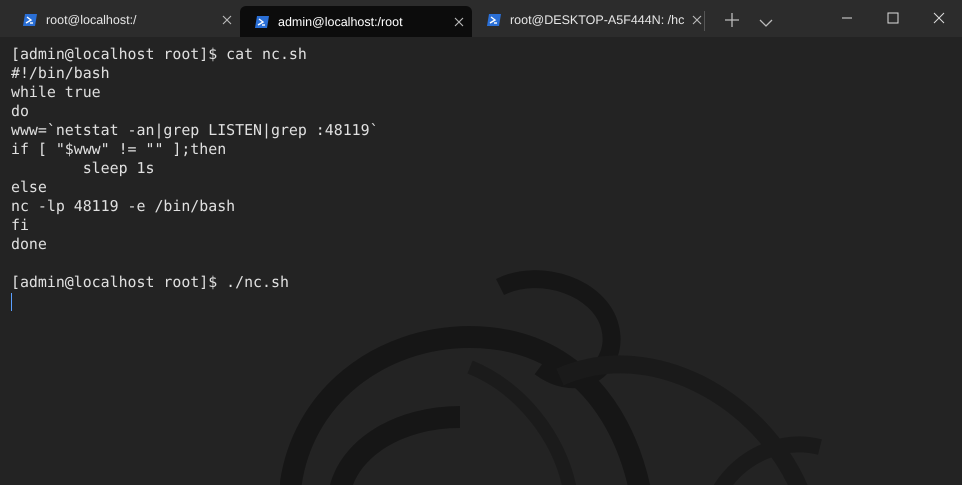  I want to click on dropdown-icon, so click(766, 23).